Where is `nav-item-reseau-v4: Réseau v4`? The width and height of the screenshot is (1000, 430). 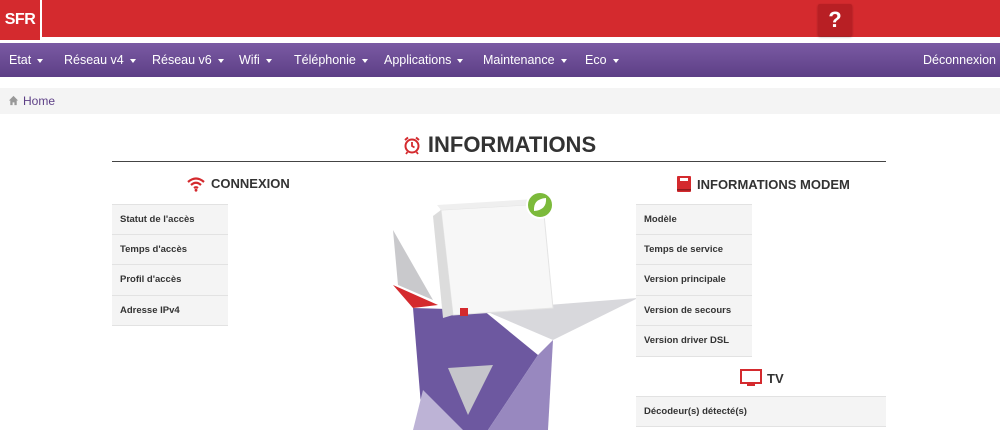
nav-item-reseau-v4: Réseau v4 is located at coordinates (100, 60).